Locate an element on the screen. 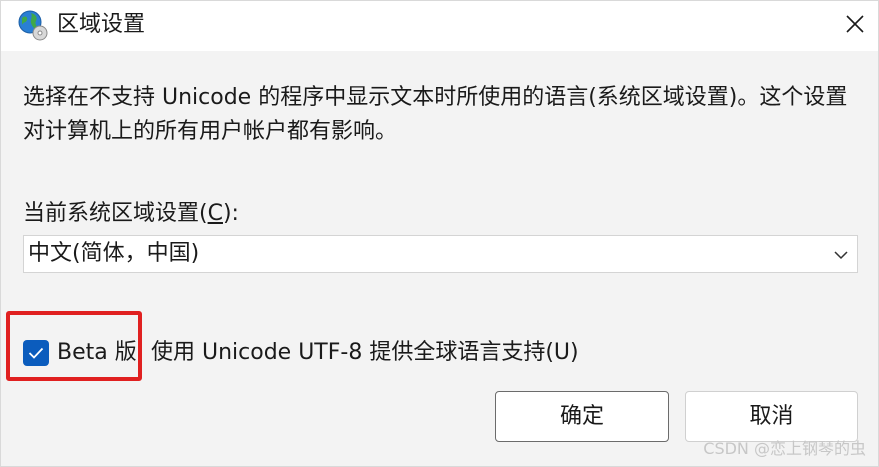  close-button is located at coordinates (855, 25).